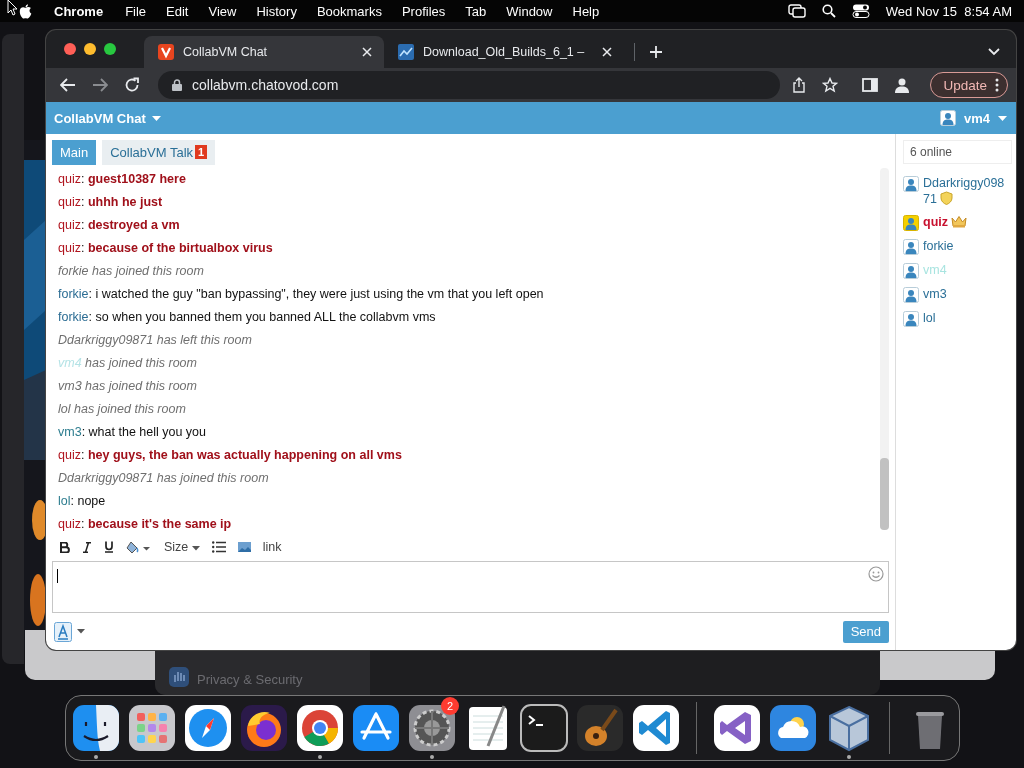 This screenshot has height=768, width=1024. What do you see at coordinates (25, 11) in the screenshot?
I see `apple-logo-icon` at bounding box center [25, 11].